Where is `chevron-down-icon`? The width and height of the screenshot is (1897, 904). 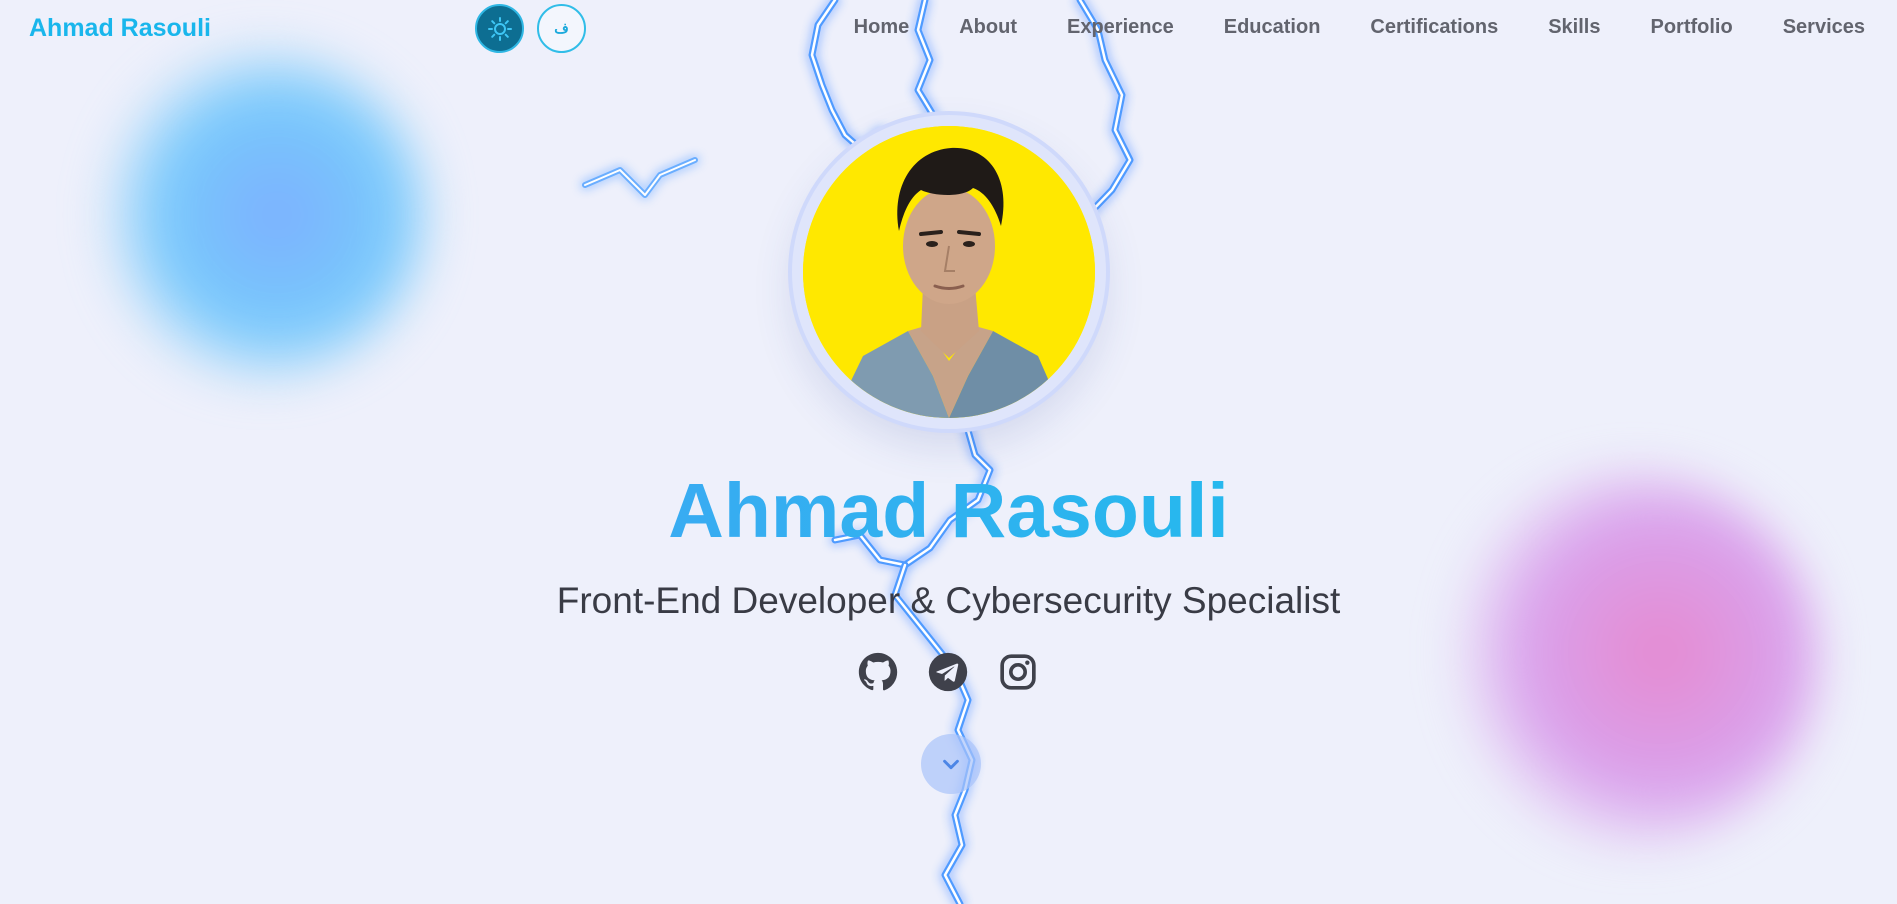
chevron-down-icon is located at coordinates (951, 764).